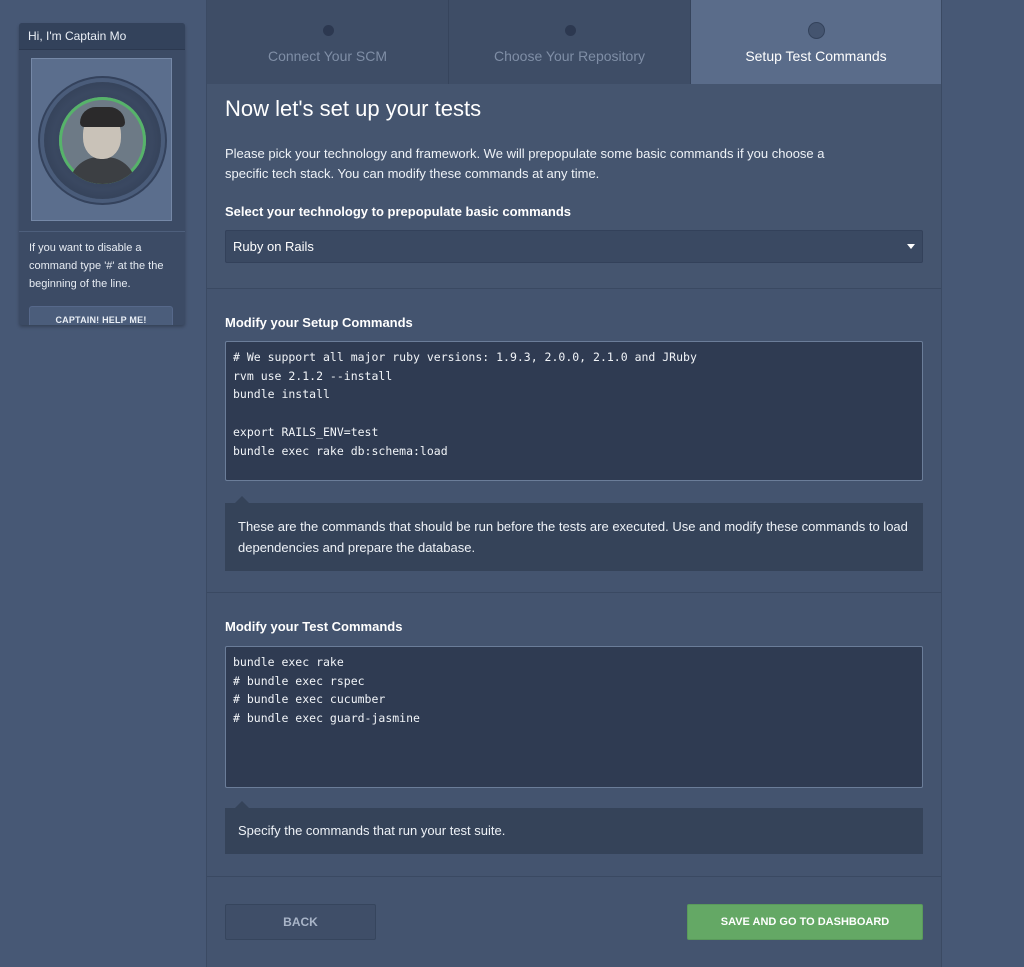 The width and height of the screenshot is (1024, 967). I want to click on test-commands-label: Modify your Test Commands, so click(314, 626).